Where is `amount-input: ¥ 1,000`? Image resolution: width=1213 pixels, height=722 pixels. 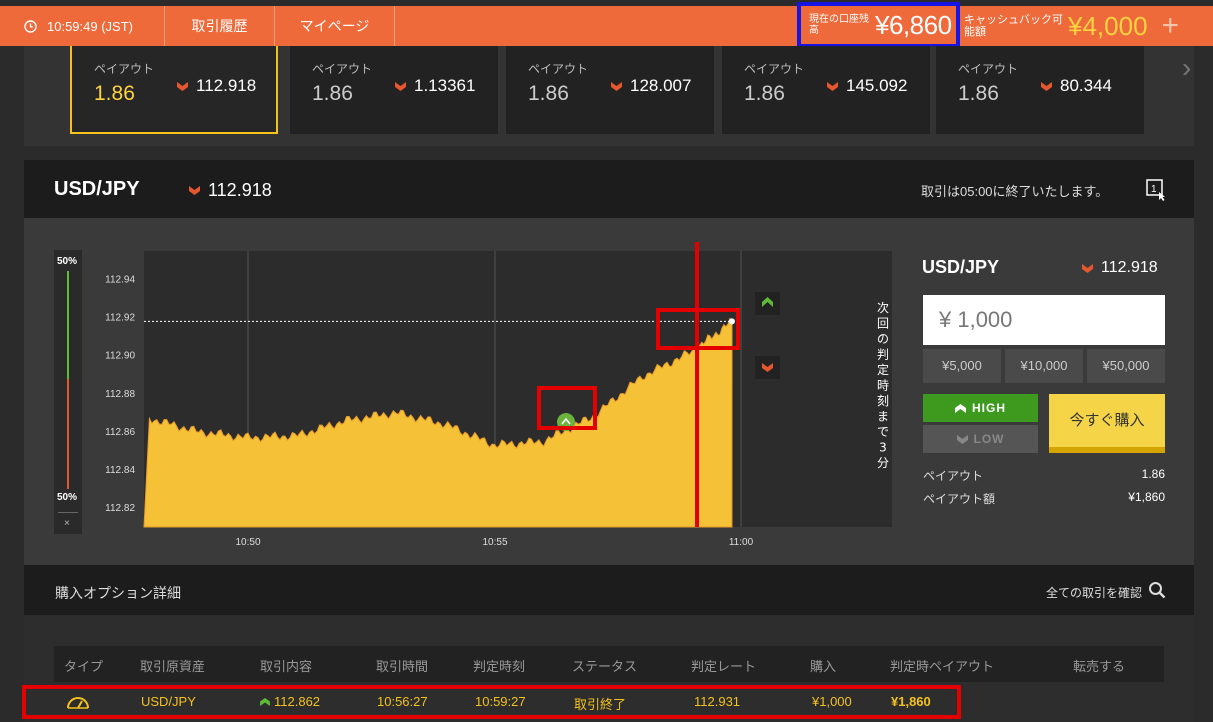 amount-input: ¥ 1,000 is located at coordinates (1044, 320).